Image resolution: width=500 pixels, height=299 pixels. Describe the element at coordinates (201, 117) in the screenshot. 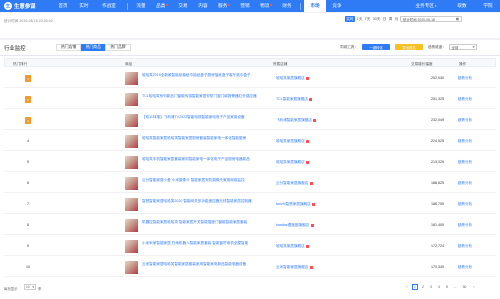

I see `product-title-link: 【双11特惠】飞利浦TV2023智能电视智能家电电子产品家用设备` at that location.